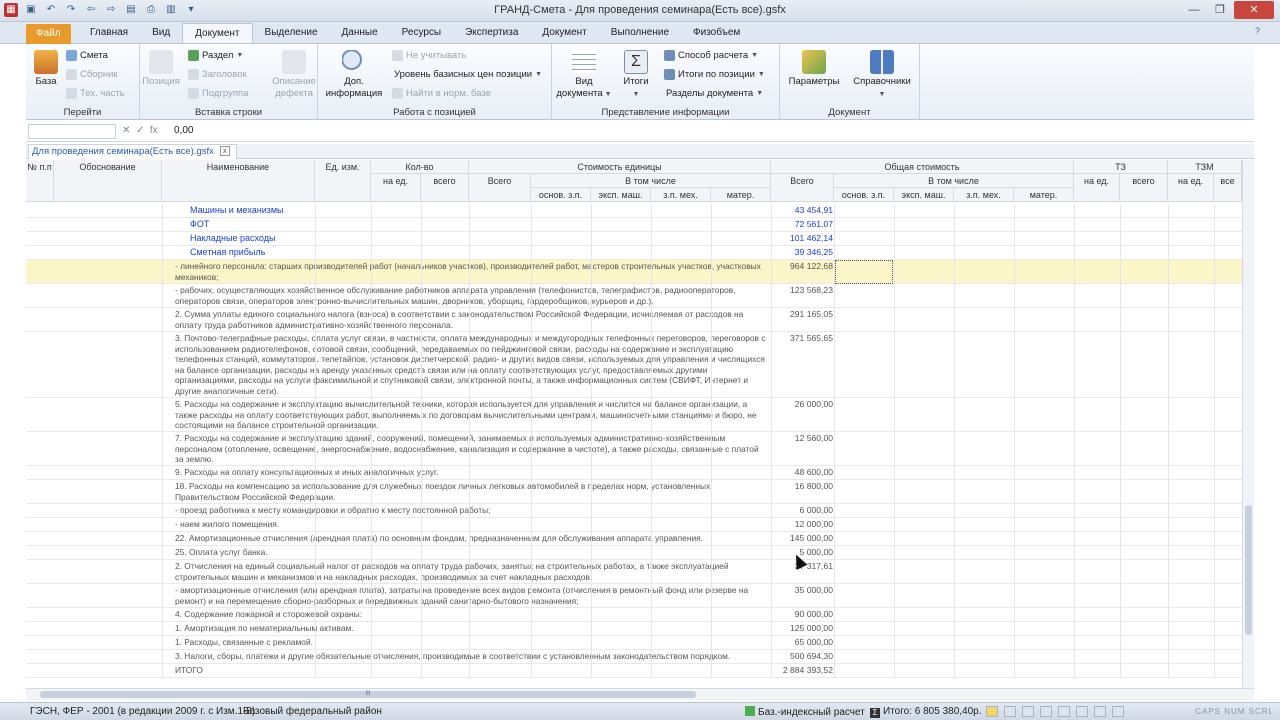 Image resolution: width=1280 pixels, height=720 pixels. I want to click on col-qty-total: всего, so click(445, 188).